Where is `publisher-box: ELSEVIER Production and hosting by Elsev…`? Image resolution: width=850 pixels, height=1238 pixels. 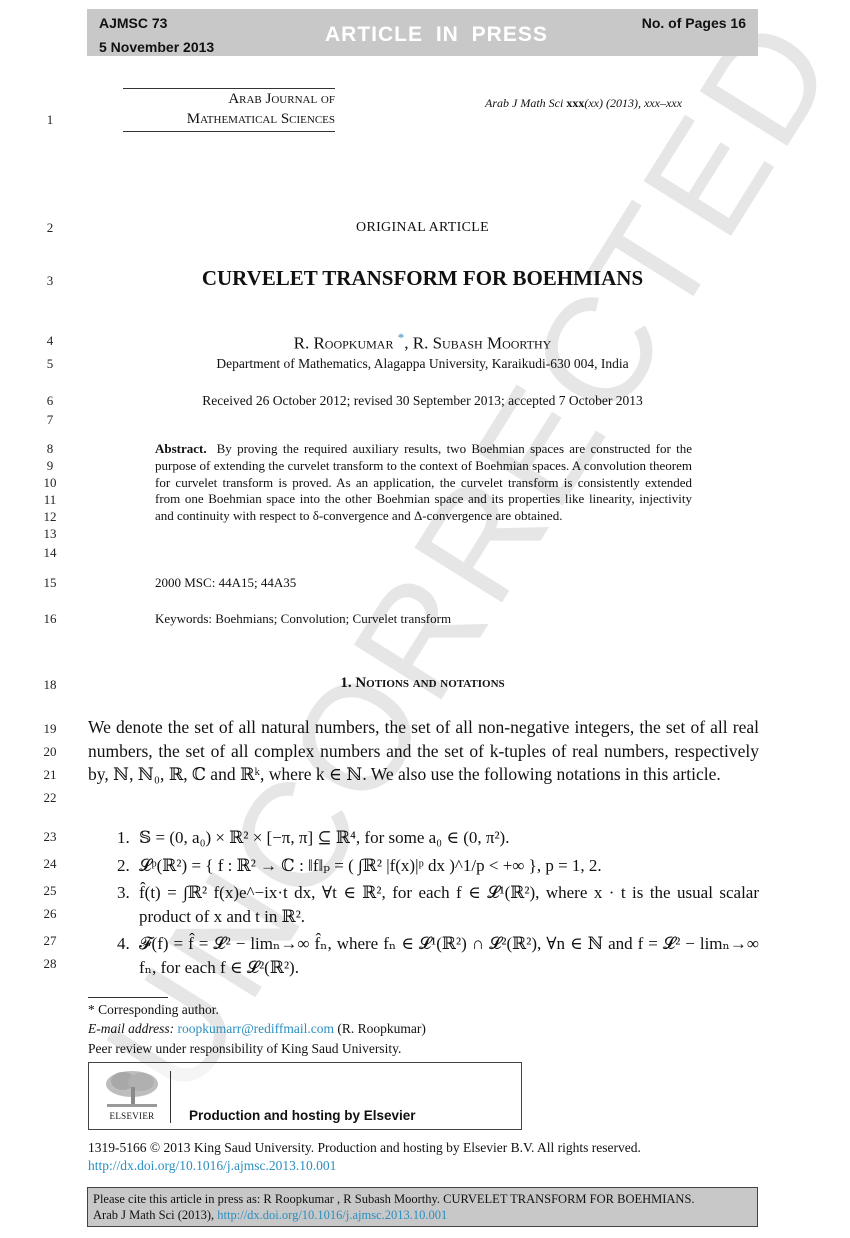
publisher-box: ELSEVIER Production and hosting by Elsev… is located at coordinates (305, 1096).